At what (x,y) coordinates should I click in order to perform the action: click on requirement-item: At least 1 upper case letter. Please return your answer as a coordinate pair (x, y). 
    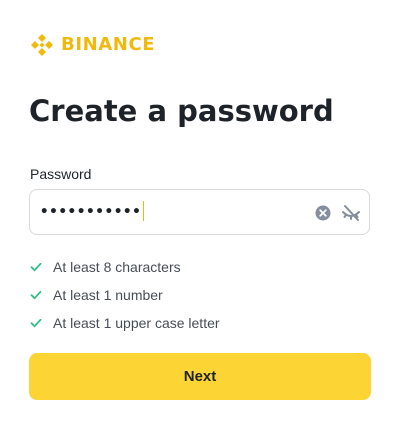
    Looking at the image, I should click on (124, 323).